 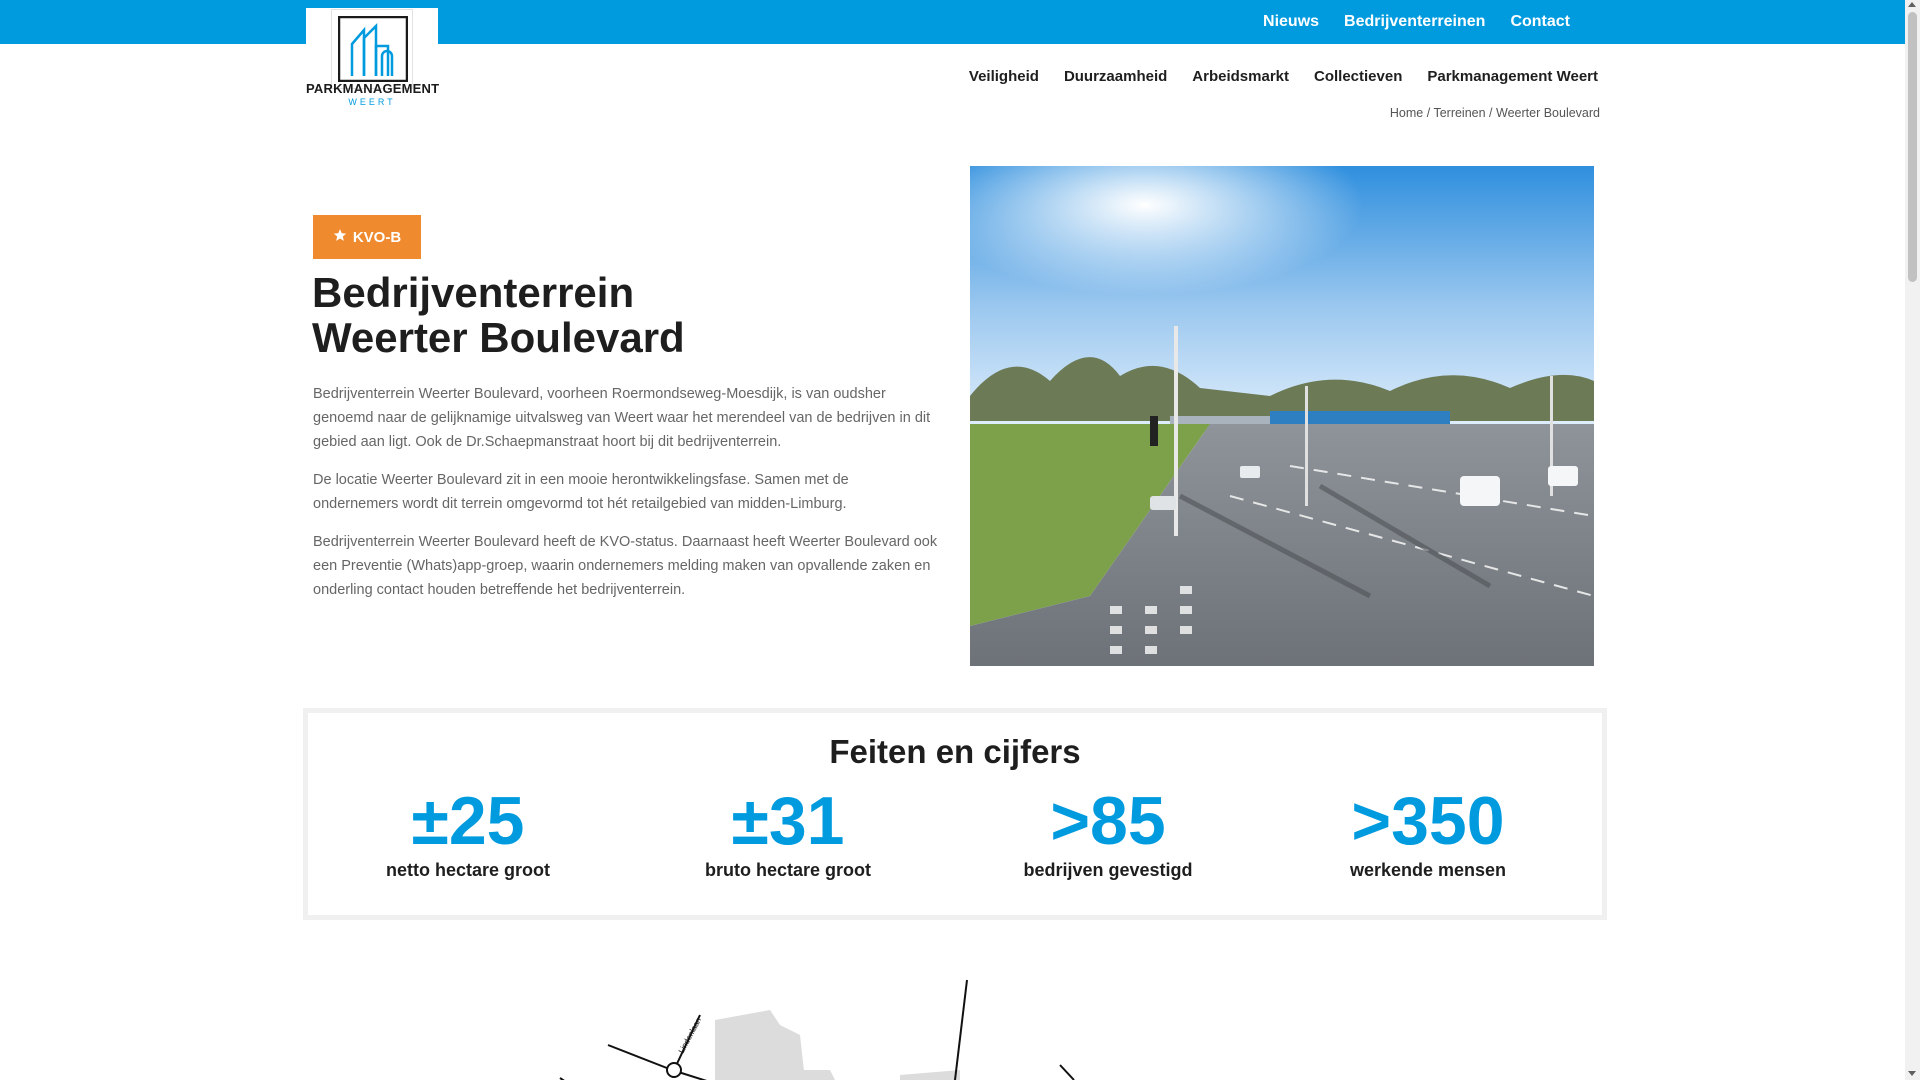 I want to click on nav-parkmanagement-weert: Parkmanagement Weert, so click(x=1512, y=76).